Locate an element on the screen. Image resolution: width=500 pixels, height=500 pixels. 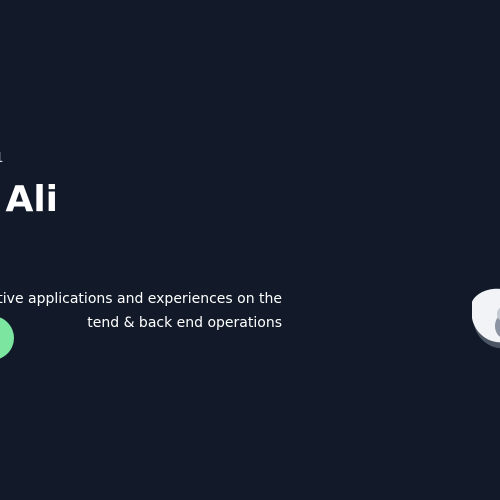
profile-avatar-icon is located at coordinates (486, 318).